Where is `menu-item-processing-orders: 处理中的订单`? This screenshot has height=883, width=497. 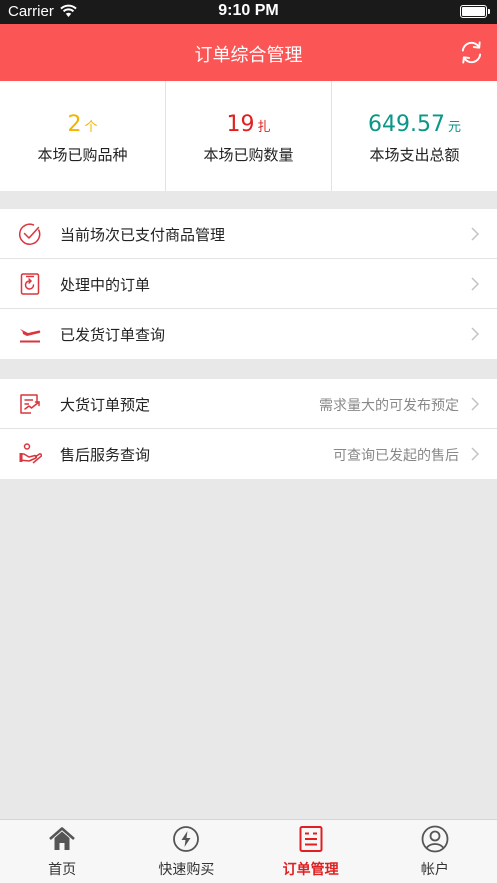 menu-item-processing-orders: 处理中的订单 is located at coordinates (248, 284).